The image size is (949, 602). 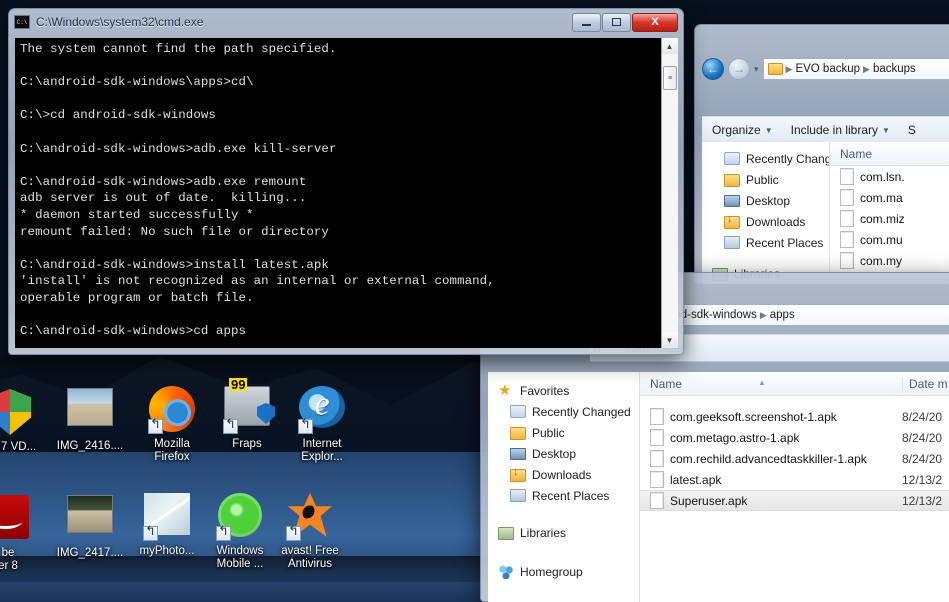 What do you see at coordinates (739, 69) in the screenshot?
I see `forward-button-icon: →` at bounding box center [739, 69].